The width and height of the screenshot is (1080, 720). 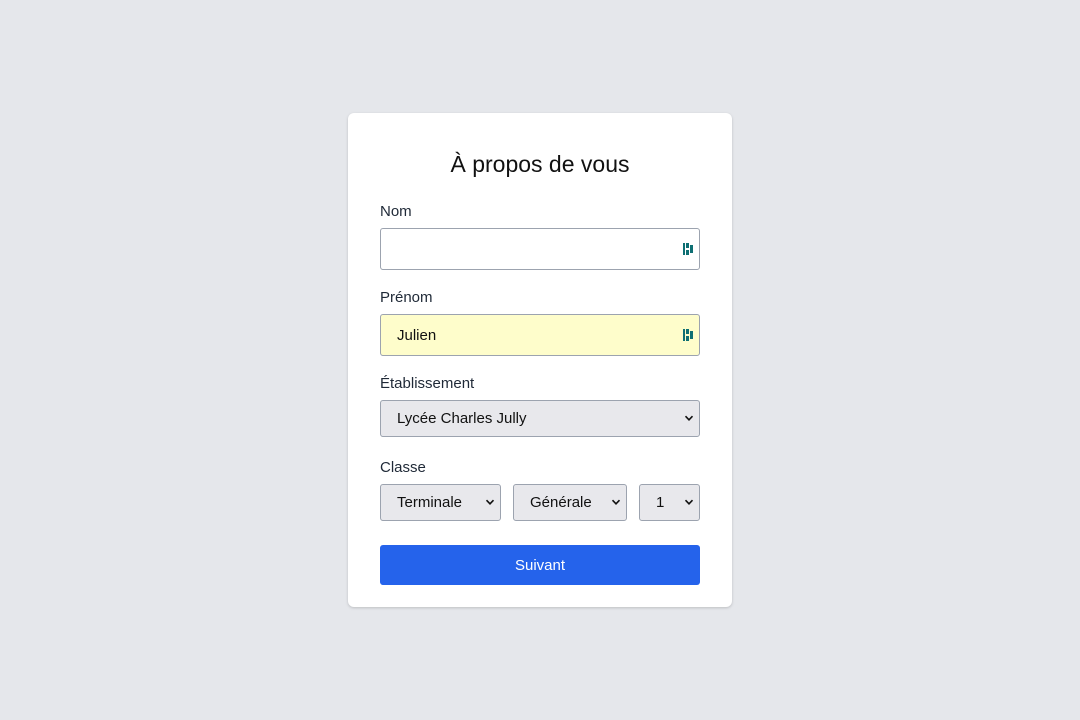 I want to click on next-button: Suivant, so click(x=540, y=565).